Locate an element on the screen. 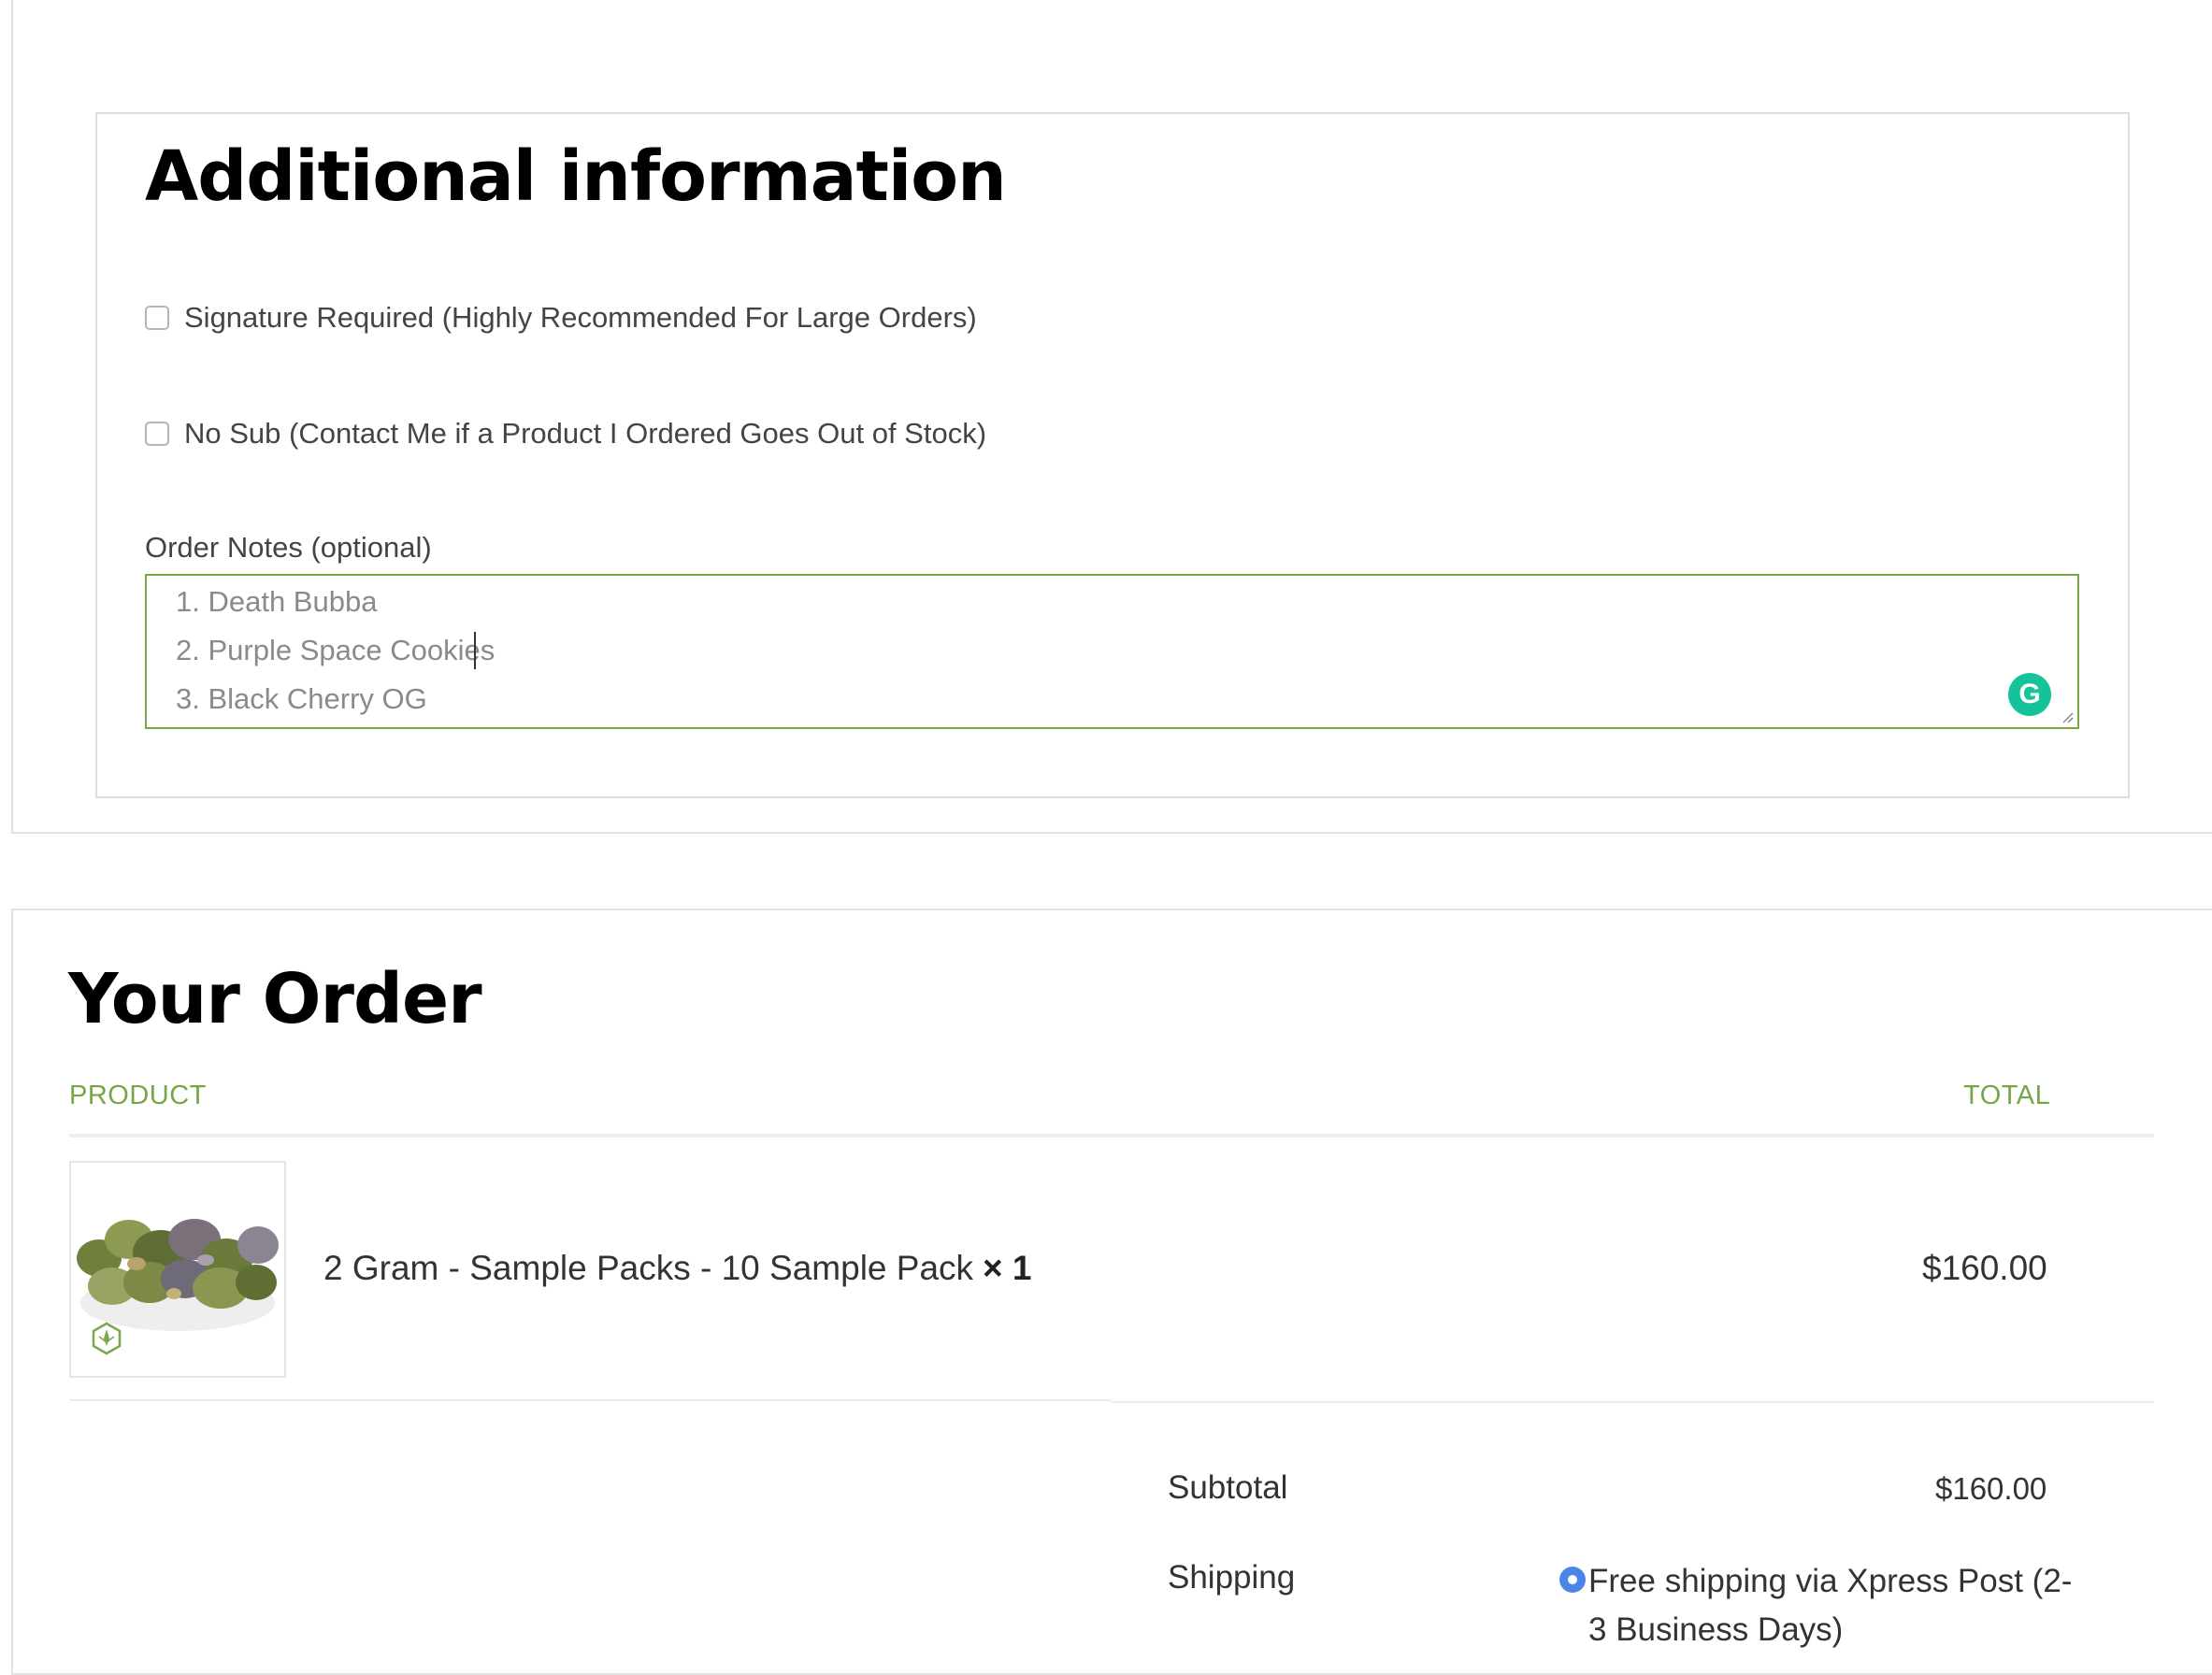 The width and height of the screenshot is (2212, 1675). product-row-divider is located at coordinates (590, 1400).